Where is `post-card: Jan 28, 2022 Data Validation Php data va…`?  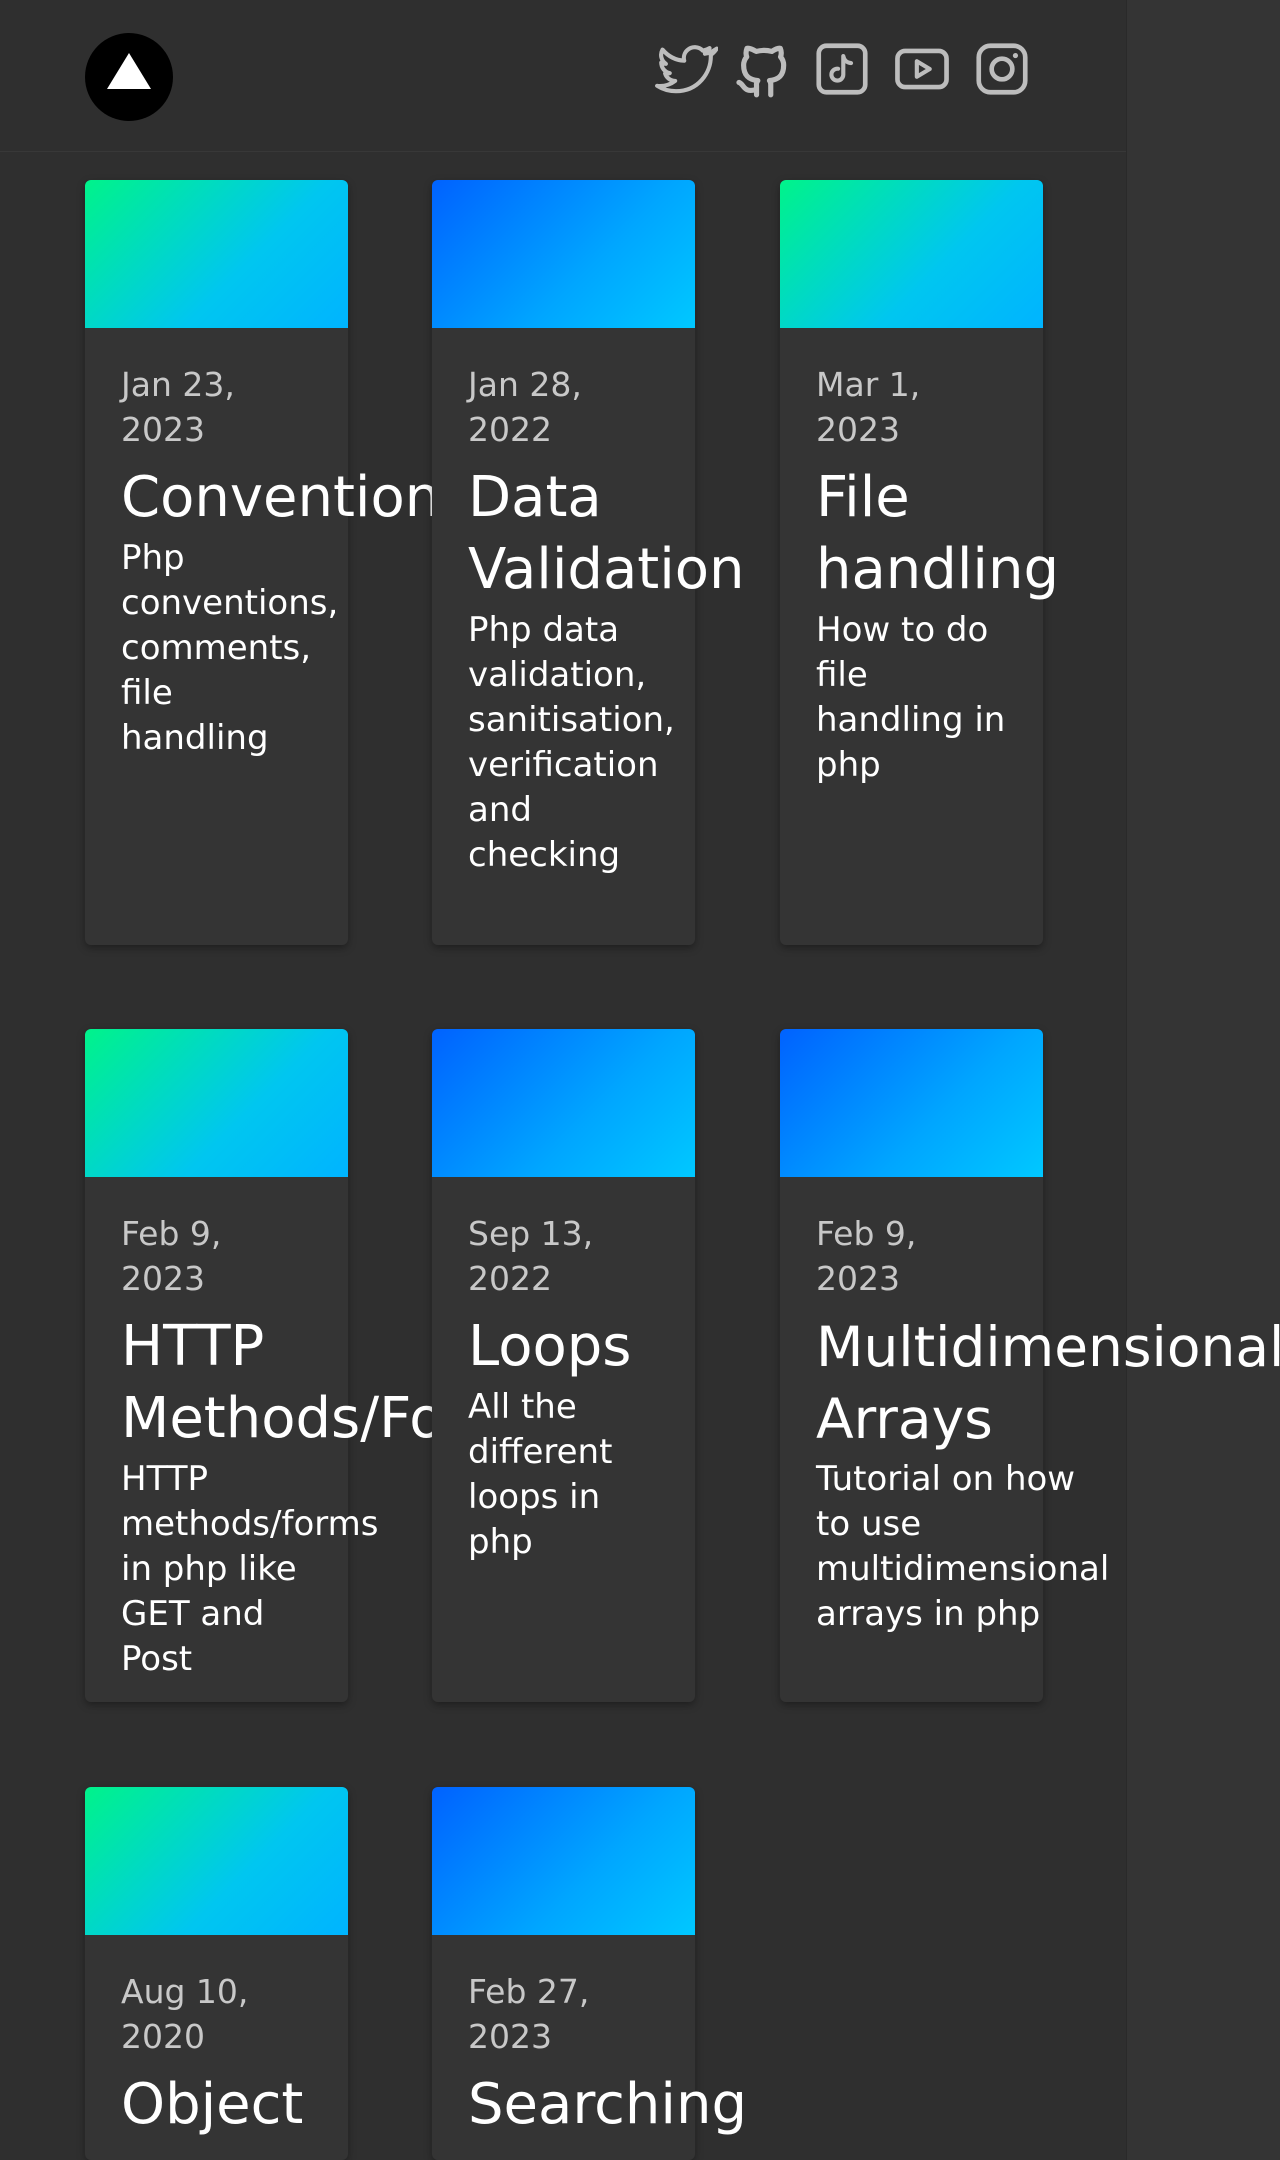
post-card: Jan 28, 2022 Data Validation Php data va… is located at coordinates (588, 562).